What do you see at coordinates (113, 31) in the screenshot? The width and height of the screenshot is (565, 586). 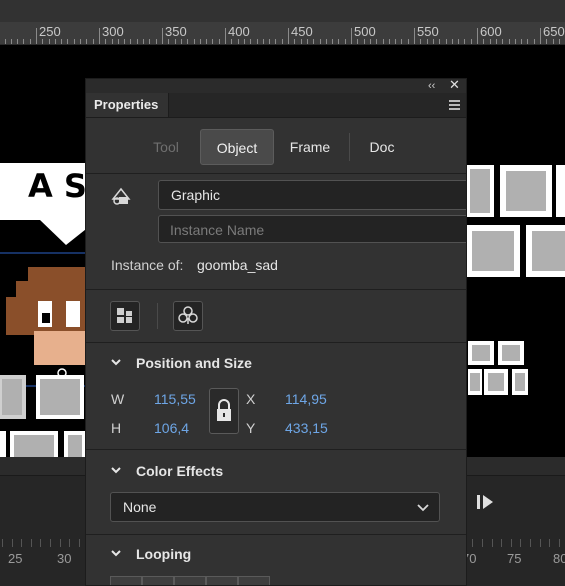 I see `ruler-label: 300` at bounding box center [113, 31].